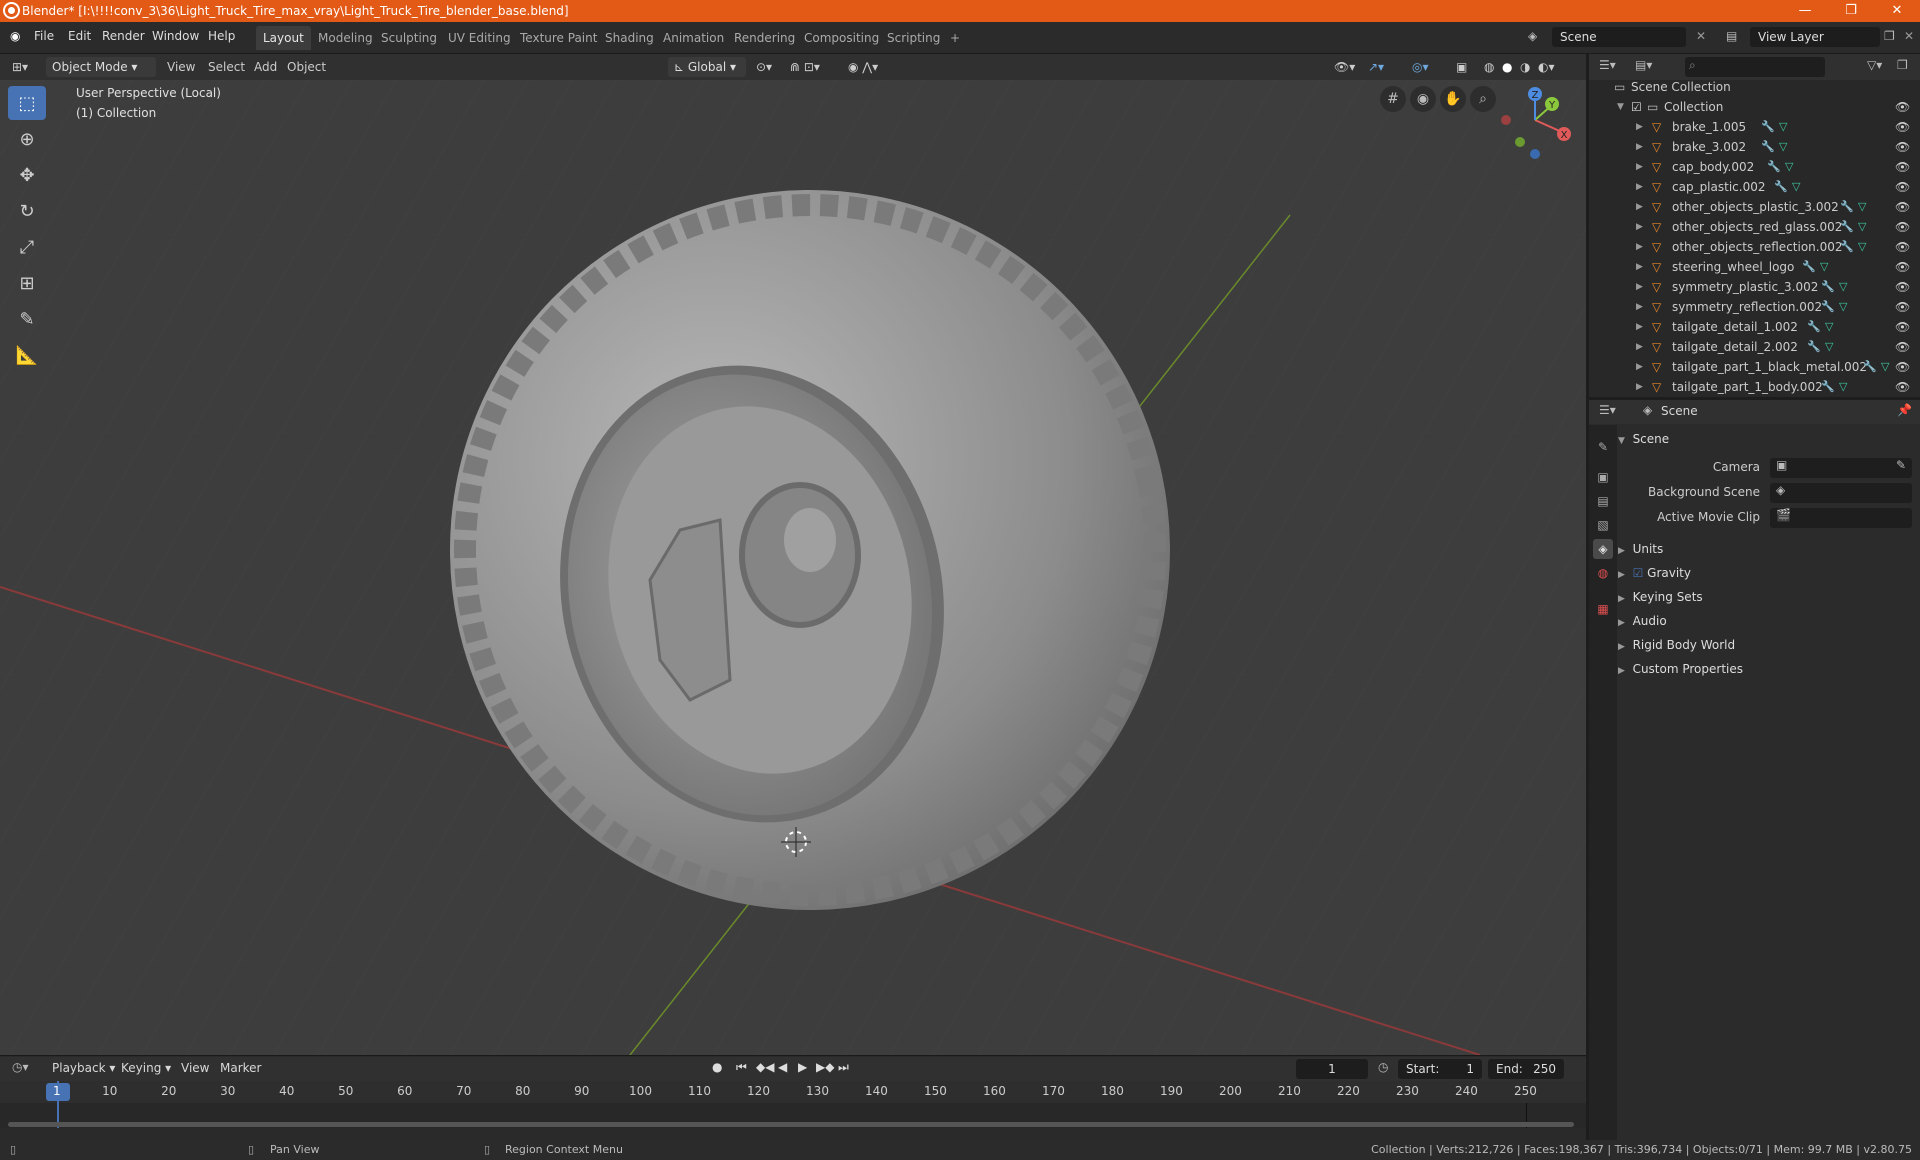 This screenshot has height=1160, width=1920. I want to click on menu-edit: Edit, so click(79, 36).